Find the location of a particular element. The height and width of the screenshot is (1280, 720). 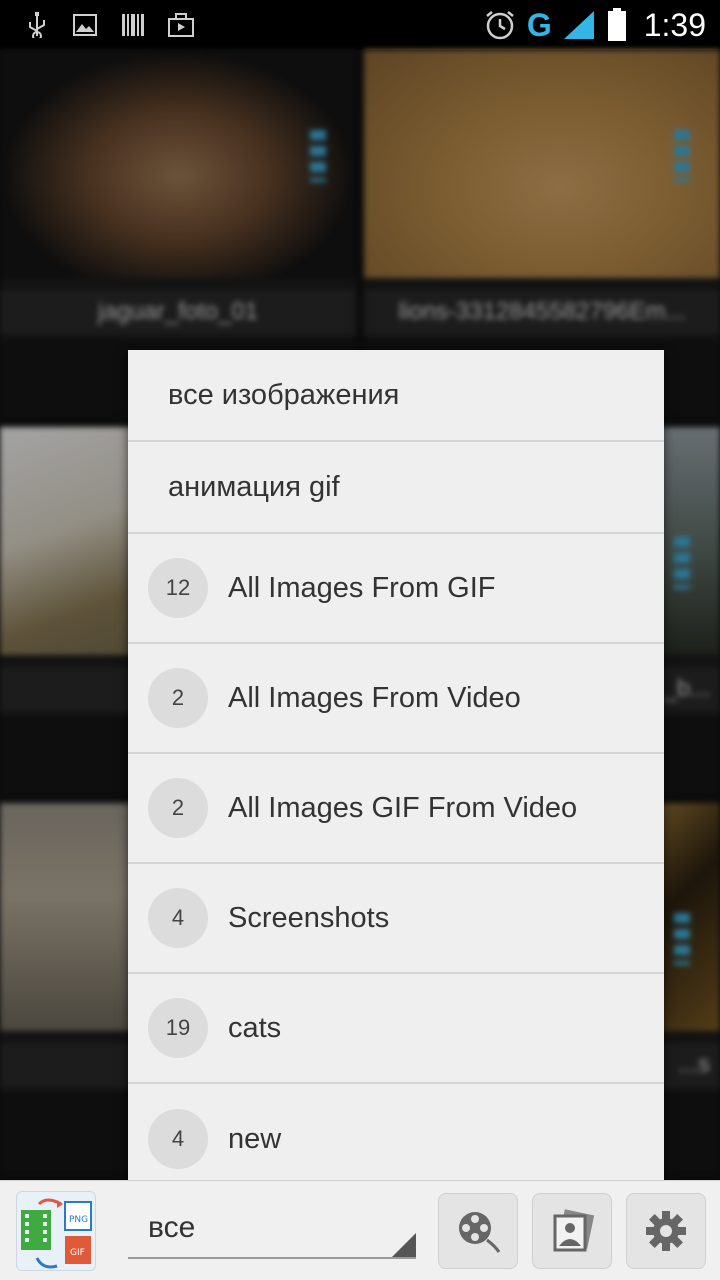

option-all-images: все изображения is located at coordinates (396, 396).